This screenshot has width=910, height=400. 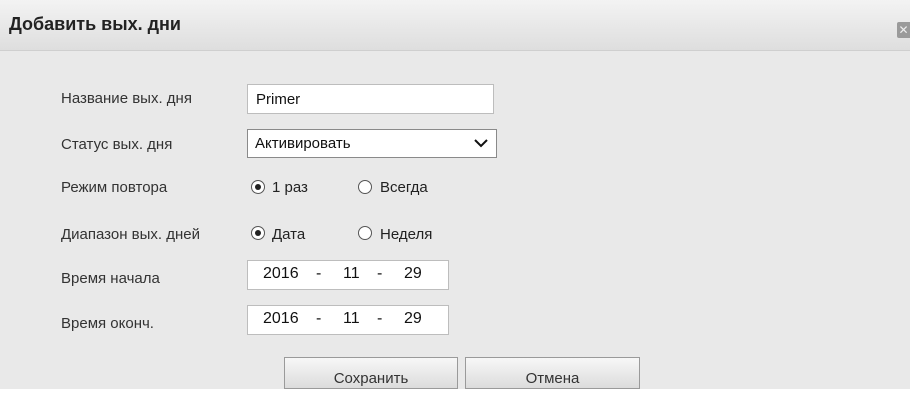 I want to click on holiday-range-label: Диапазон вых. дней, so click(x=131, y=234).